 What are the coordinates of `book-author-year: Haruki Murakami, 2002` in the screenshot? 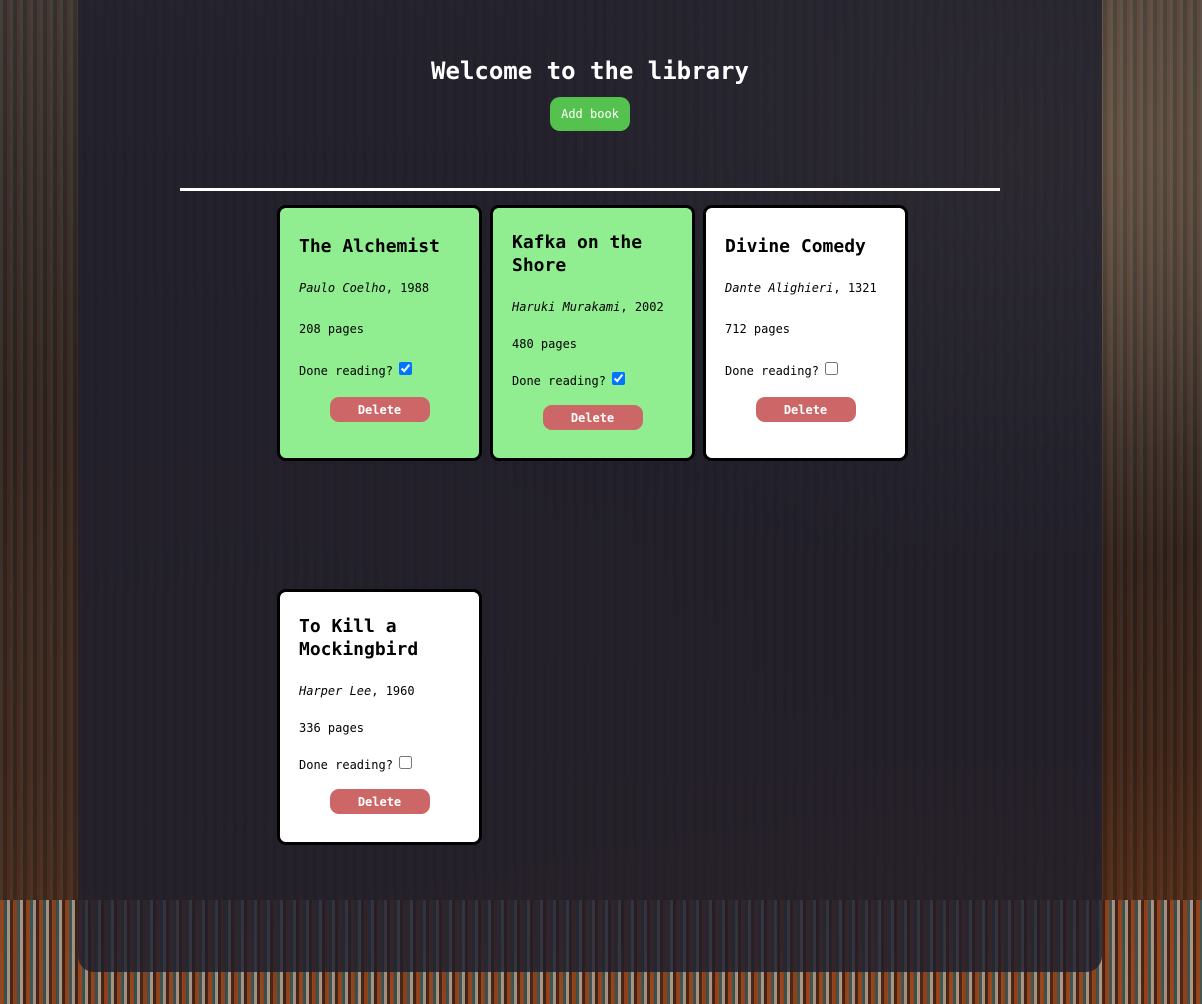 It's located at (592, 307).